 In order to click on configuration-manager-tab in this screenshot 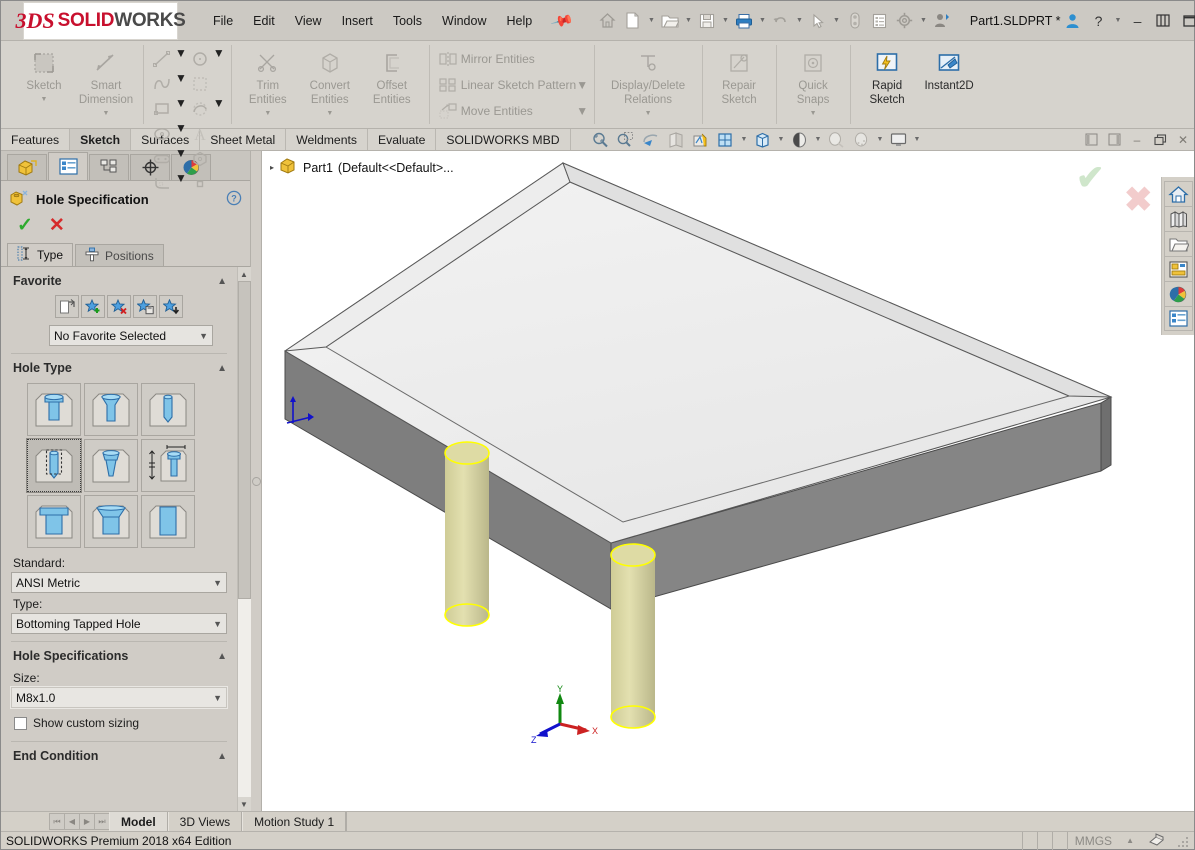, I will do `click(109, 167)`.